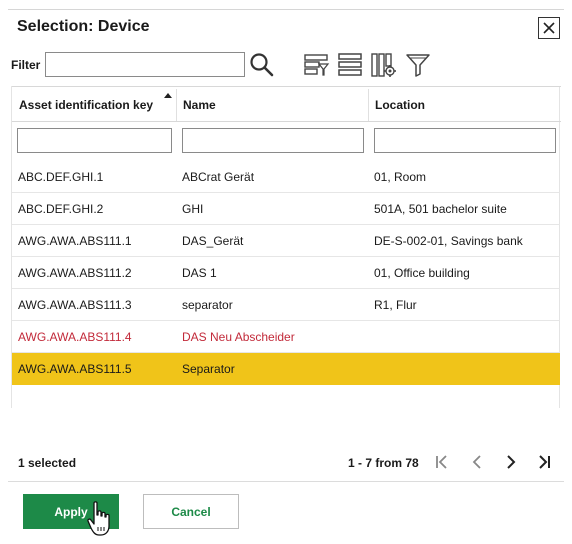 The height and width of the screenshot is (544, 572). What do you see at coordinates (272, 105) in the screenshot?
I see `column-header-name: Name` at bounding box center [272, 105].